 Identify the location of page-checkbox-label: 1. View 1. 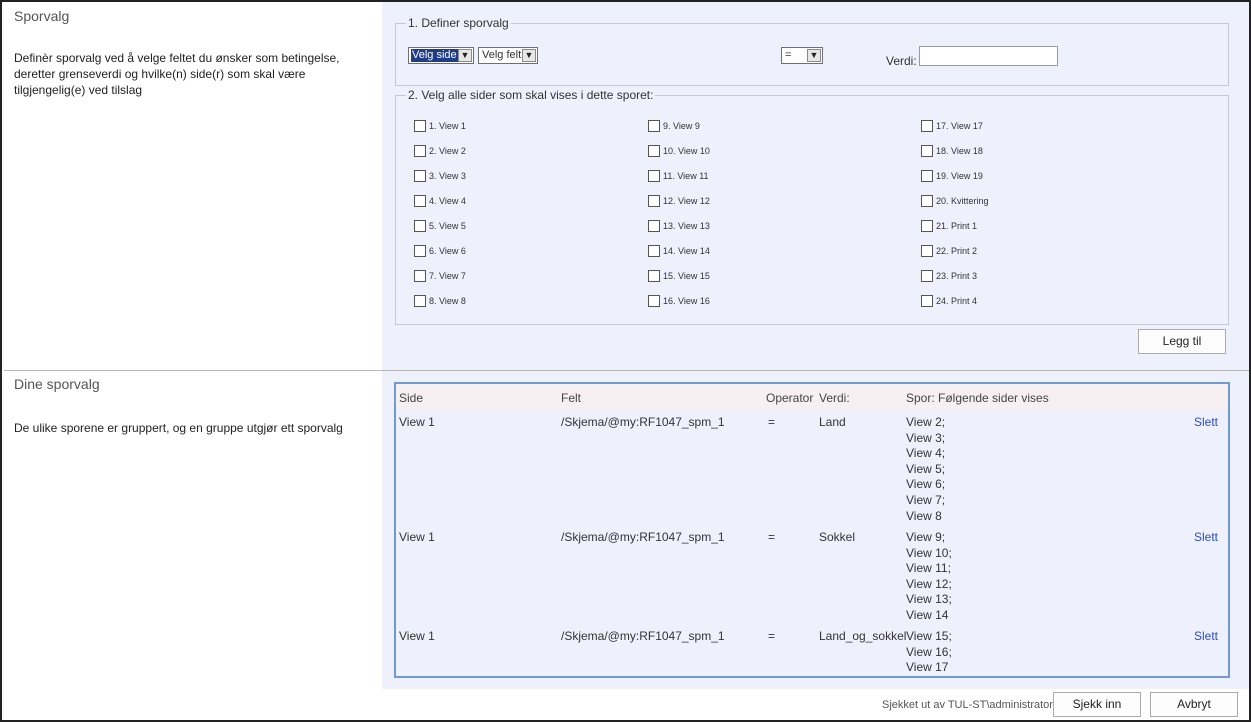
(447, 126).